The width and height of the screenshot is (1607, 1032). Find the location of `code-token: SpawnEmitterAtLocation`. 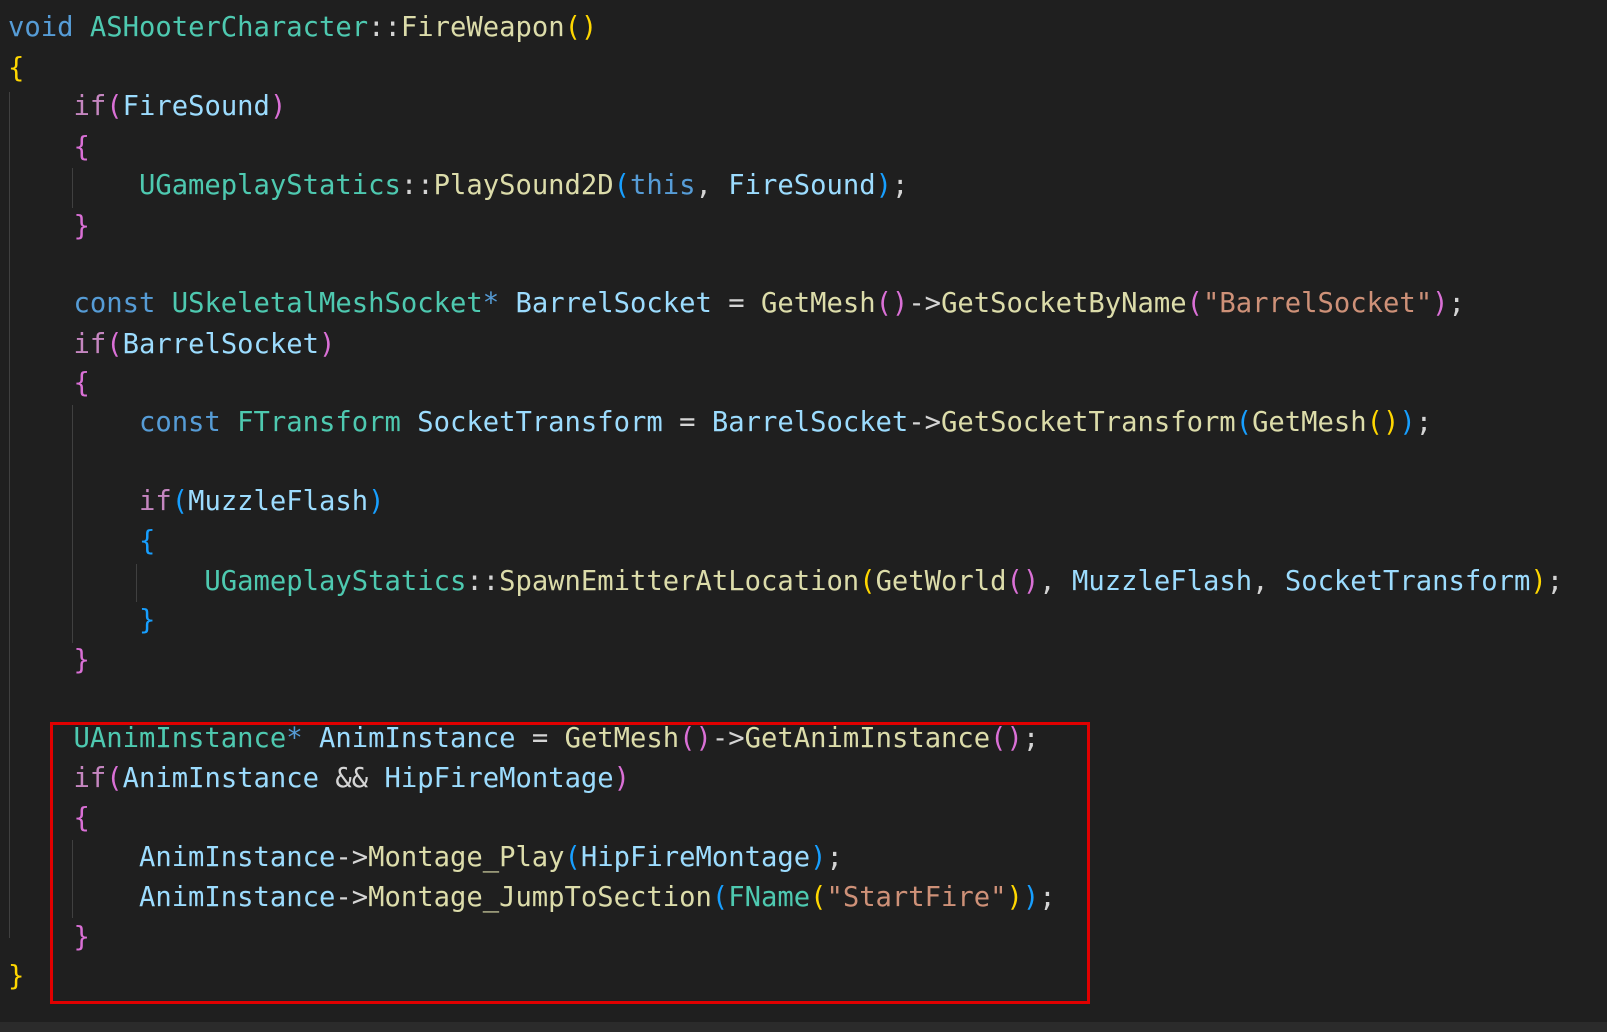

code-token: SpawnEmitterAtLocation is located at coordinates (679, 581).